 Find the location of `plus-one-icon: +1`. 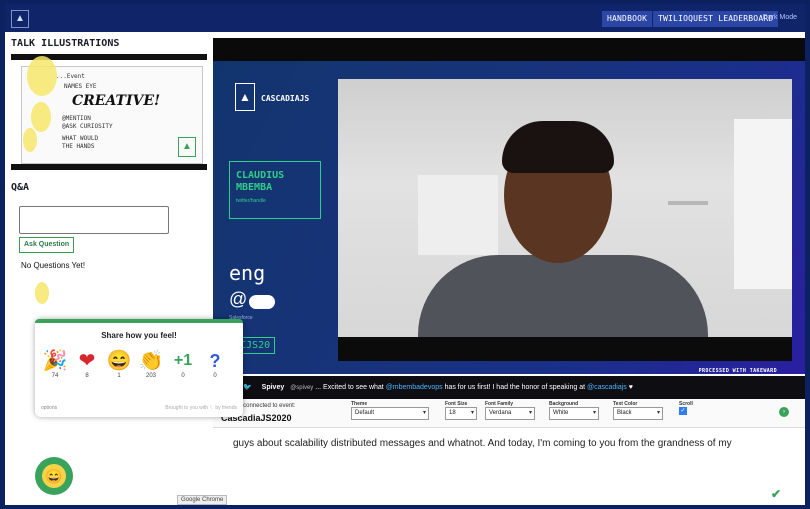

plus-one-icon: +1 is located at coordinates (183, 360).